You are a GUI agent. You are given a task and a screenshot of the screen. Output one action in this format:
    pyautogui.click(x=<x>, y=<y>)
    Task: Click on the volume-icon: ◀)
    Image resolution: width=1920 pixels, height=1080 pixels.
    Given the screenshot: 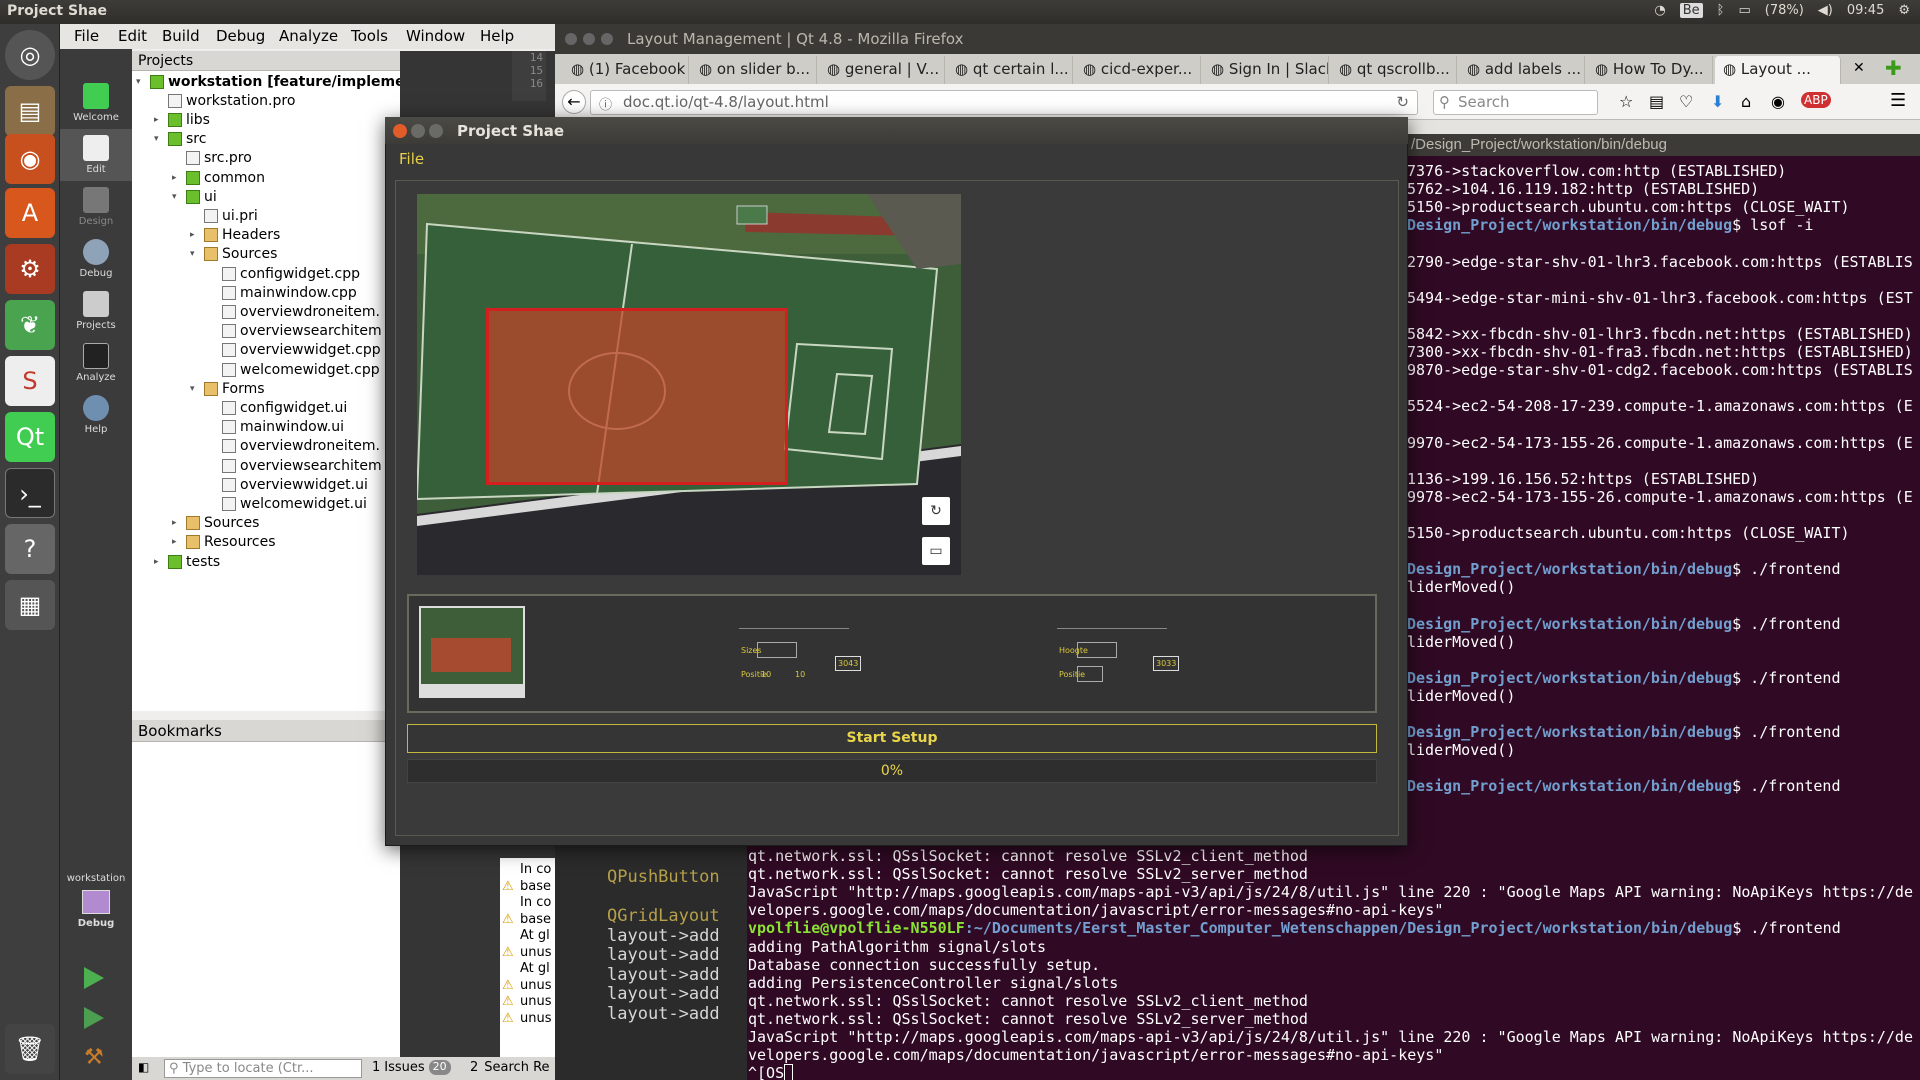 What is the action you would take?
    pyautogui.click(x=1825, y=10)
    